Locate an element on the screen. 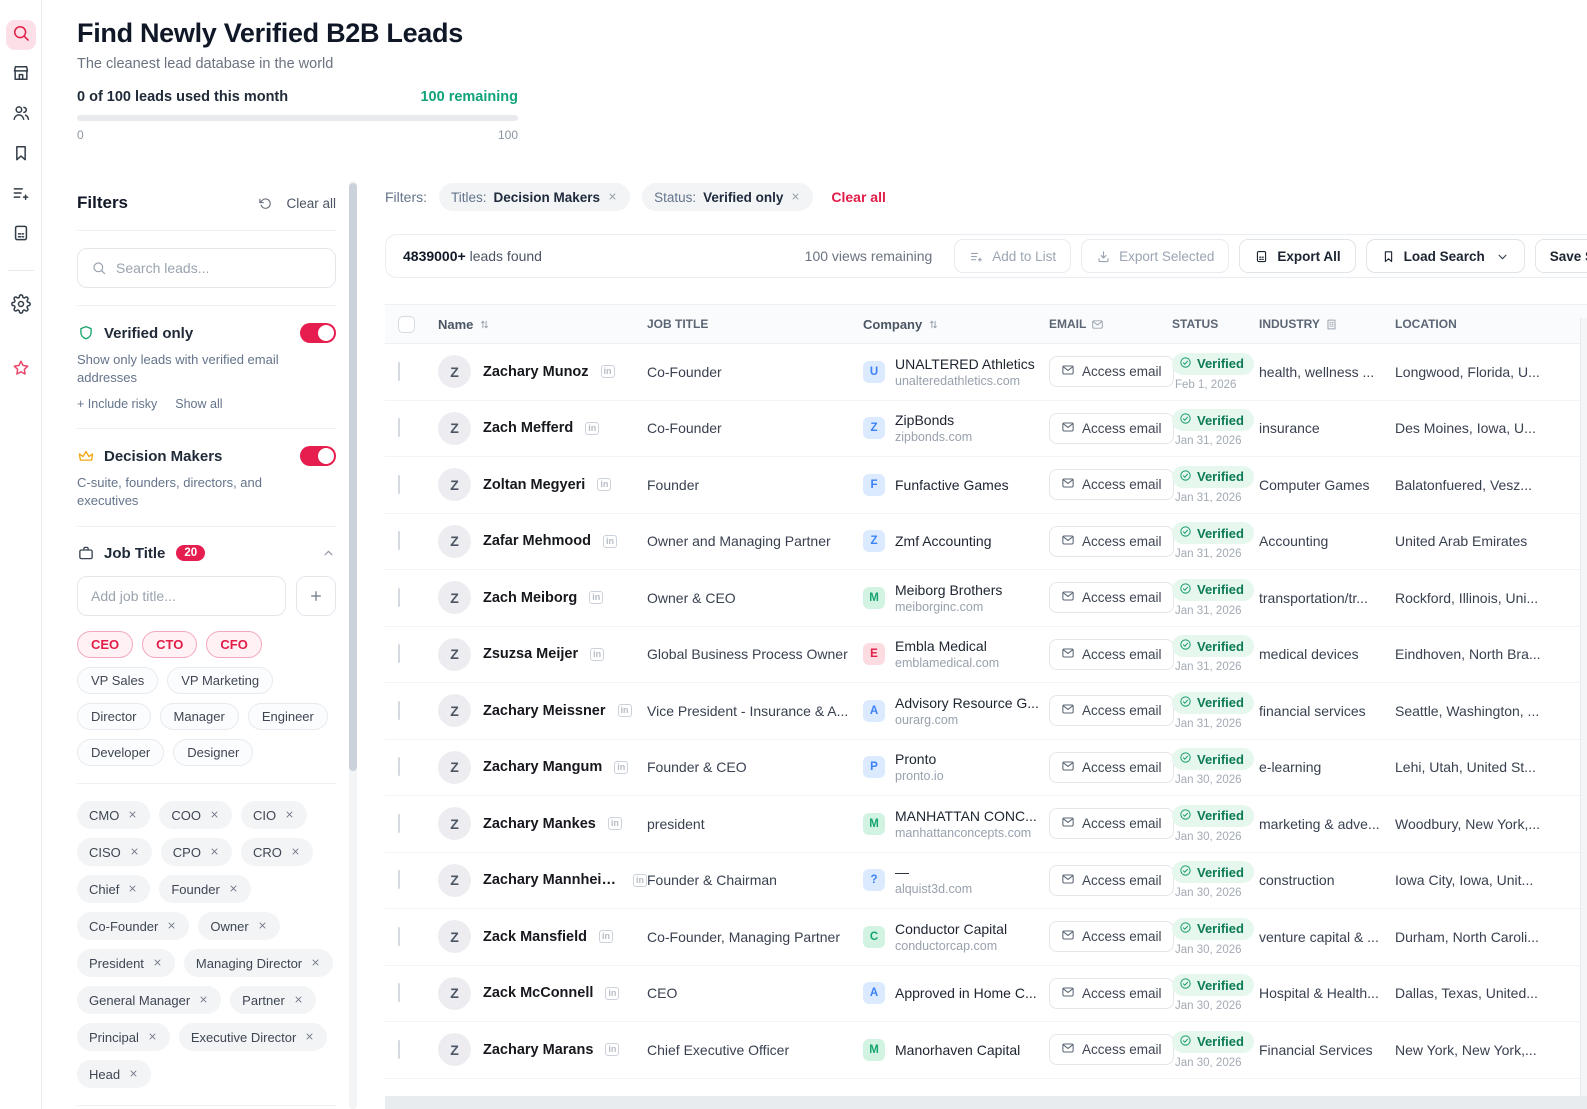 Image resolution: width=1587 pixels, height=1109 pixels. export-selected-button: Export Selected is located at coordinates (1155, 256).